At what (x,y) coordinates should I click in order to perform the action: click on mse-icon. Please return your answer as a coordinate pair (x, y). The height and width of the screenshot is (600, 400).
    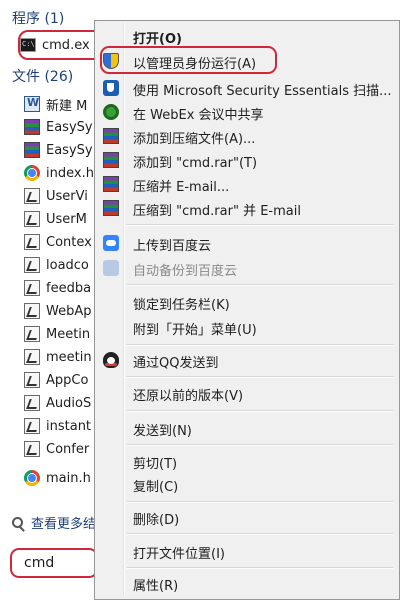
    Looking at the image, I should click on (111, 88).